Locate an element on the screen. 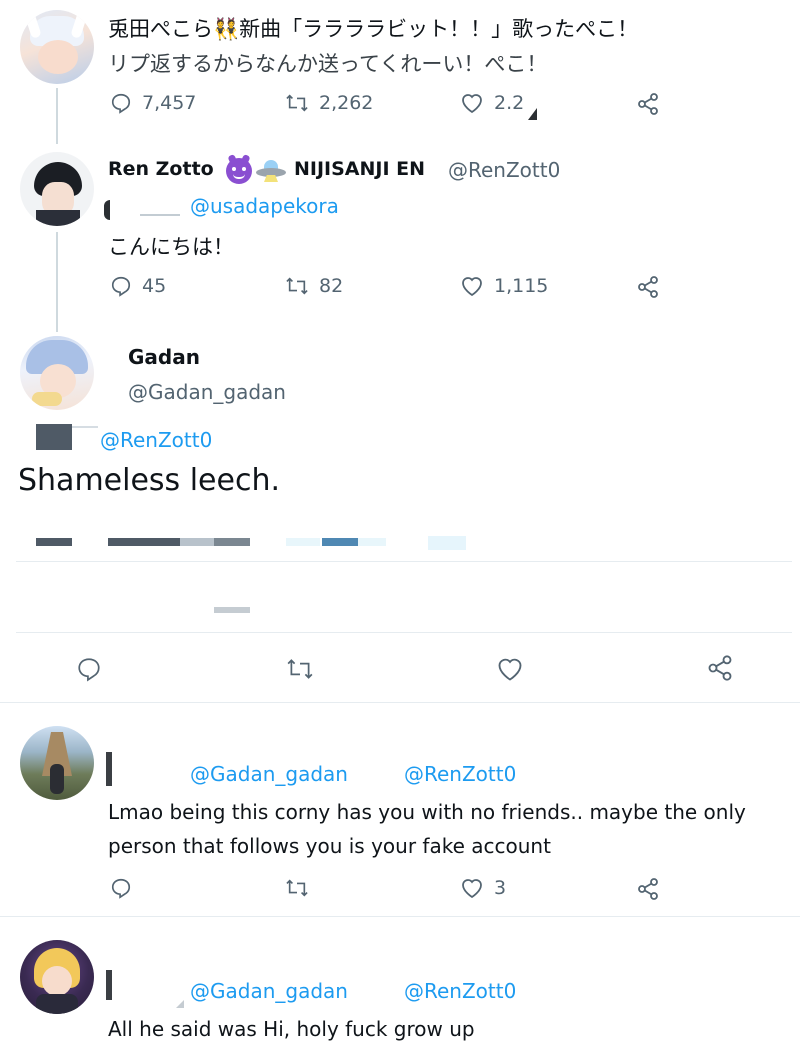  tweet2-reply-to-link: @usadapekora is located at coordinates (264, 206).